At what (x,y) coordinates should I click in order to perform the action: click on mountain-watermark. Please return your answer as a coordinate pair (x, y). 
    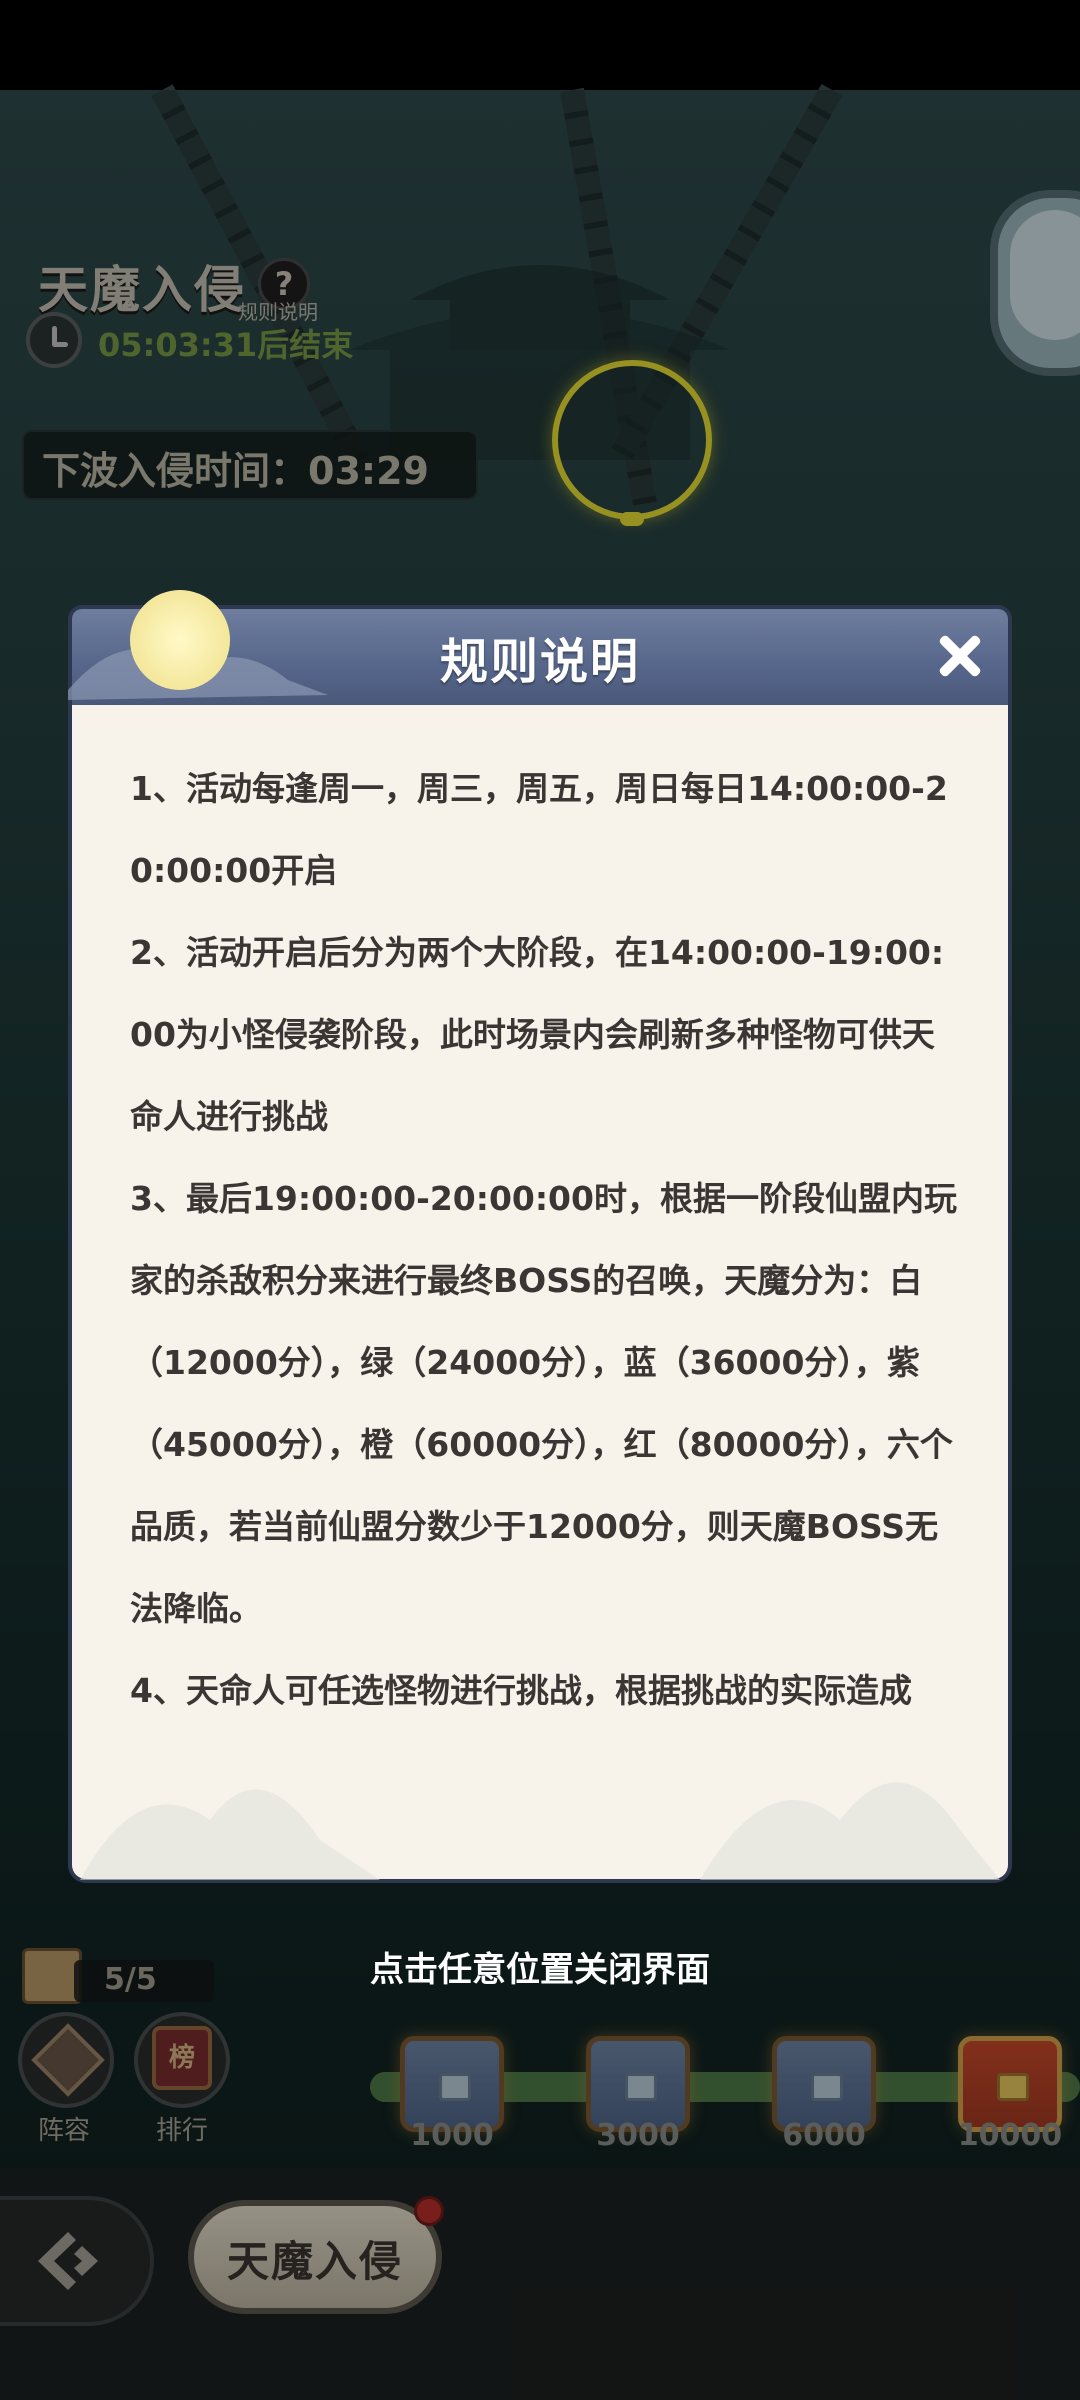
    Looking at the image, I should click on (540, 1831).